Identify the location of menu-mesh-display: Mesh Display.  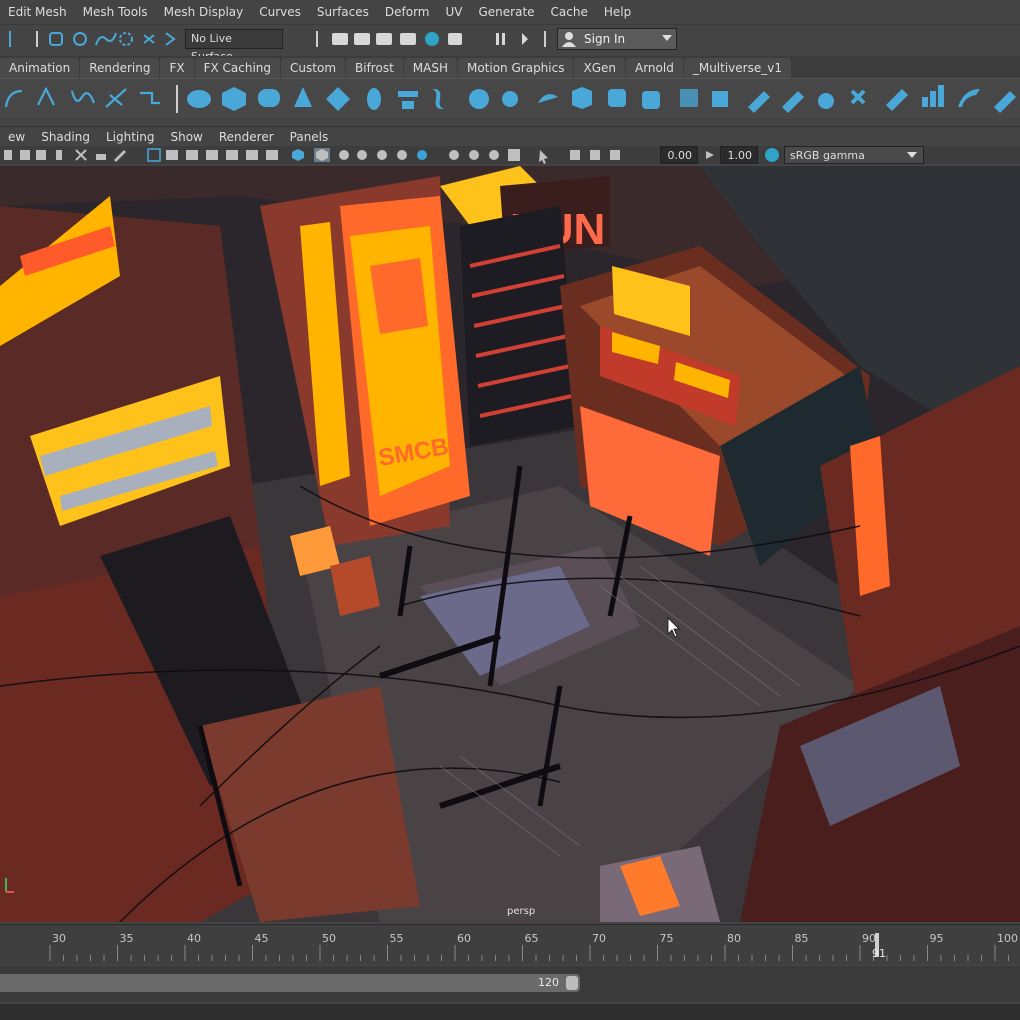
(204, 12).